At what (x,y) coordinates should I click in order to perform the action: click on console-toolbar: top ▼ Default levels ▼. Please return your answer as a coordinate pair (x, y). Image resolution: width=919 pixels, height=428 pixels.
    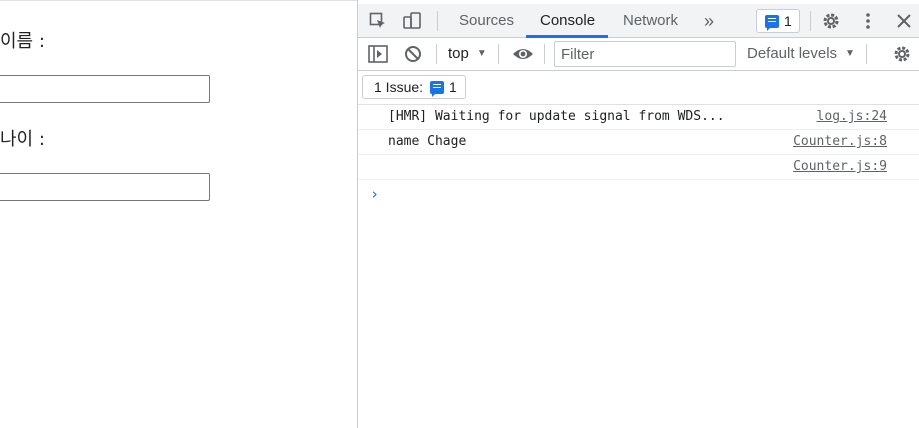
    Looking at the image, I should click on (638, 54).